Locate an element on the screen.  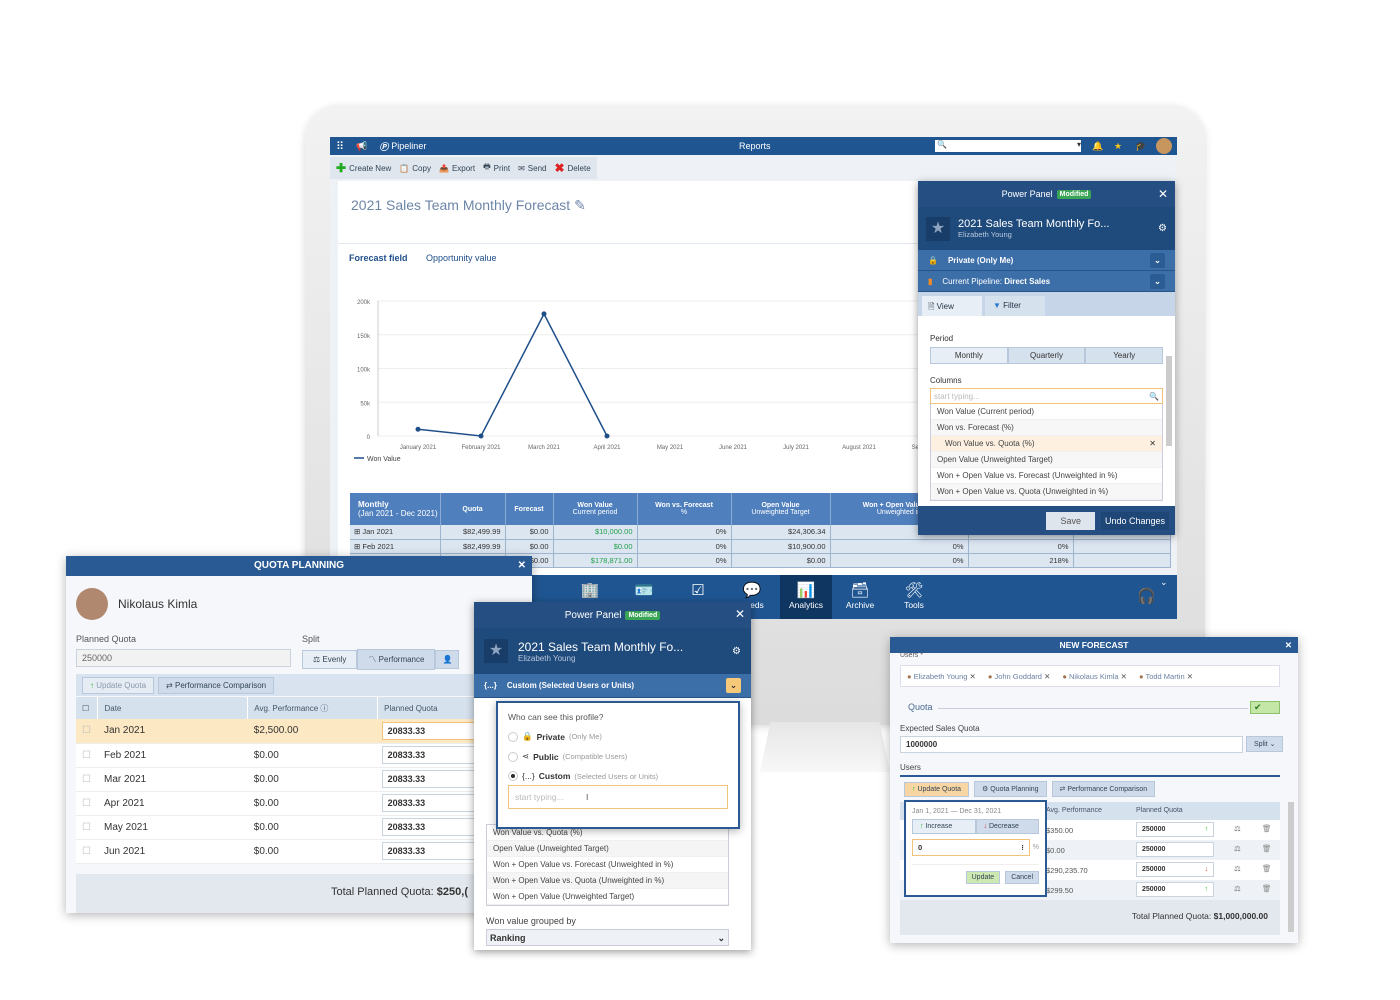
period-yearly: Yearly is located at coordinates (1124, 355).